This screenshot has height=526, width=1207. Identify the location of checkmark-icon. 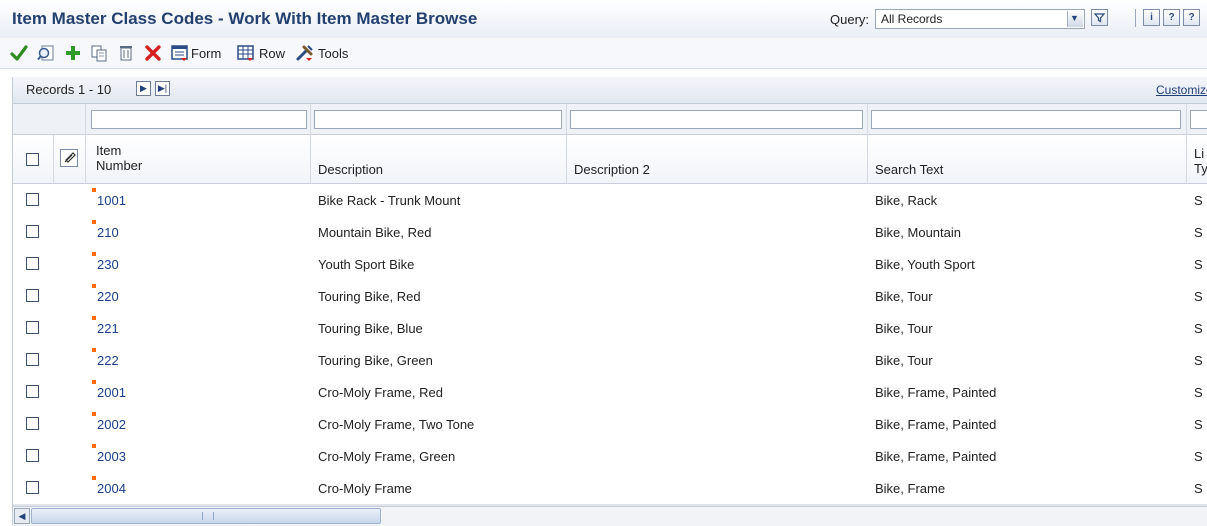
(19, 53).